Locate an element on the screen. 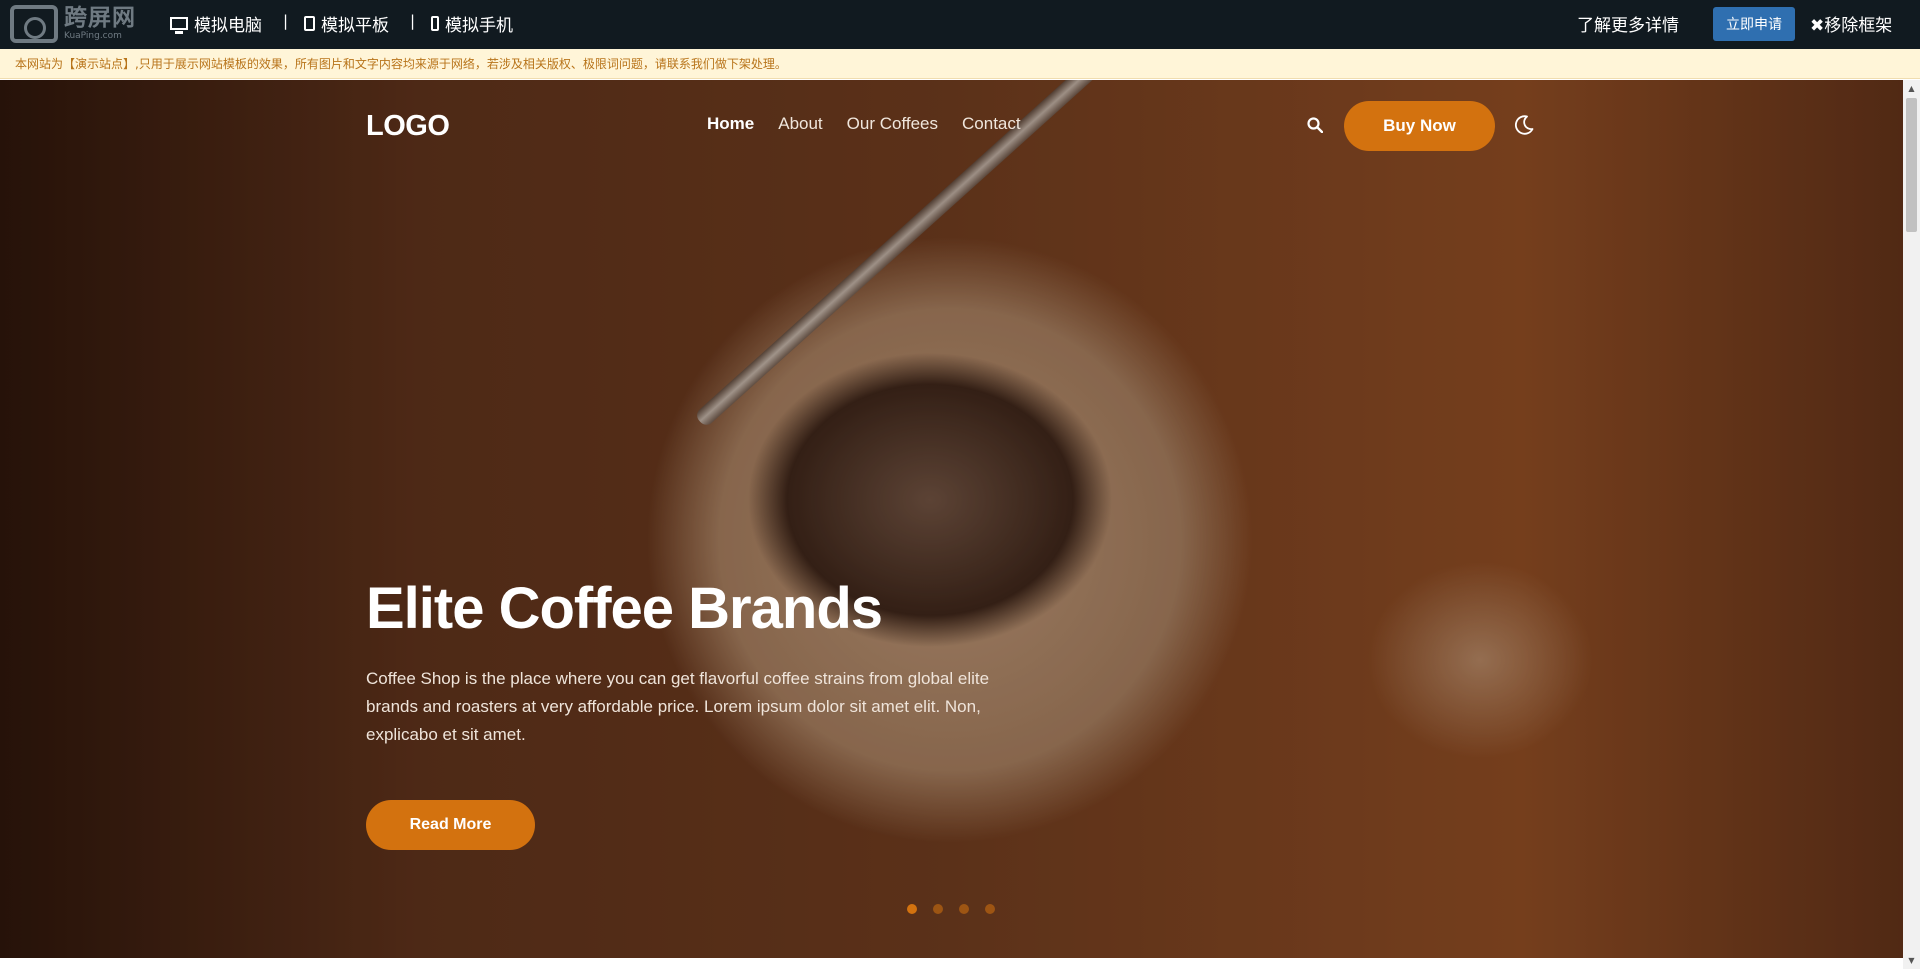 This screenshot has width=1920, height=969. kuaping-logo-cn: 跨屏网 is located at coordinates (100, 18).